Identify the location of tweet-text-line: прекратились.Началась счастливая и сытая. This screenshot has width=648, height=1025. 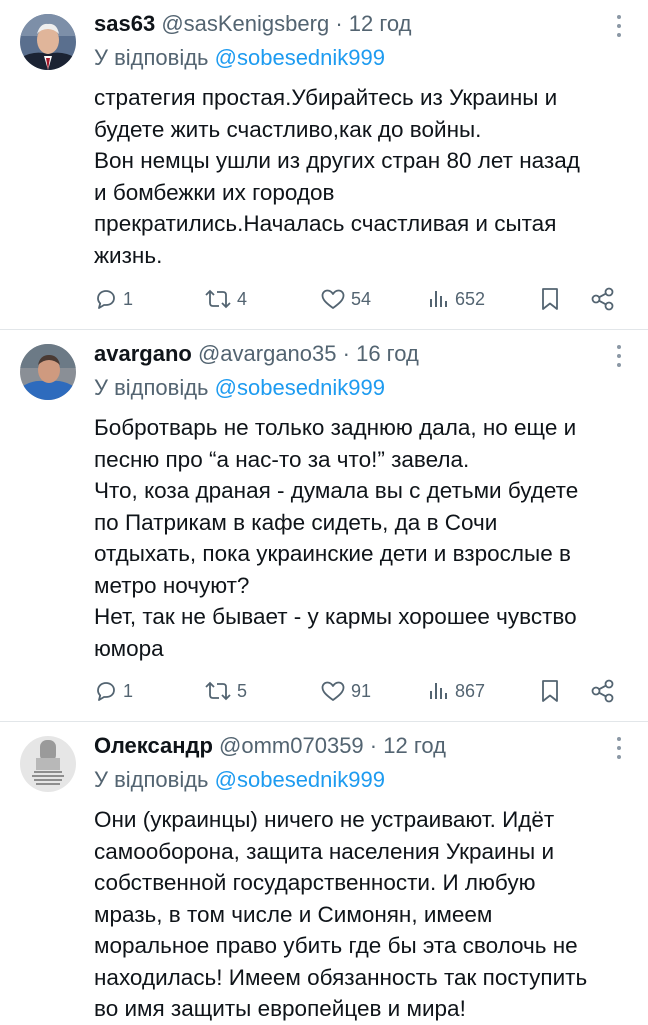
(325, 223).